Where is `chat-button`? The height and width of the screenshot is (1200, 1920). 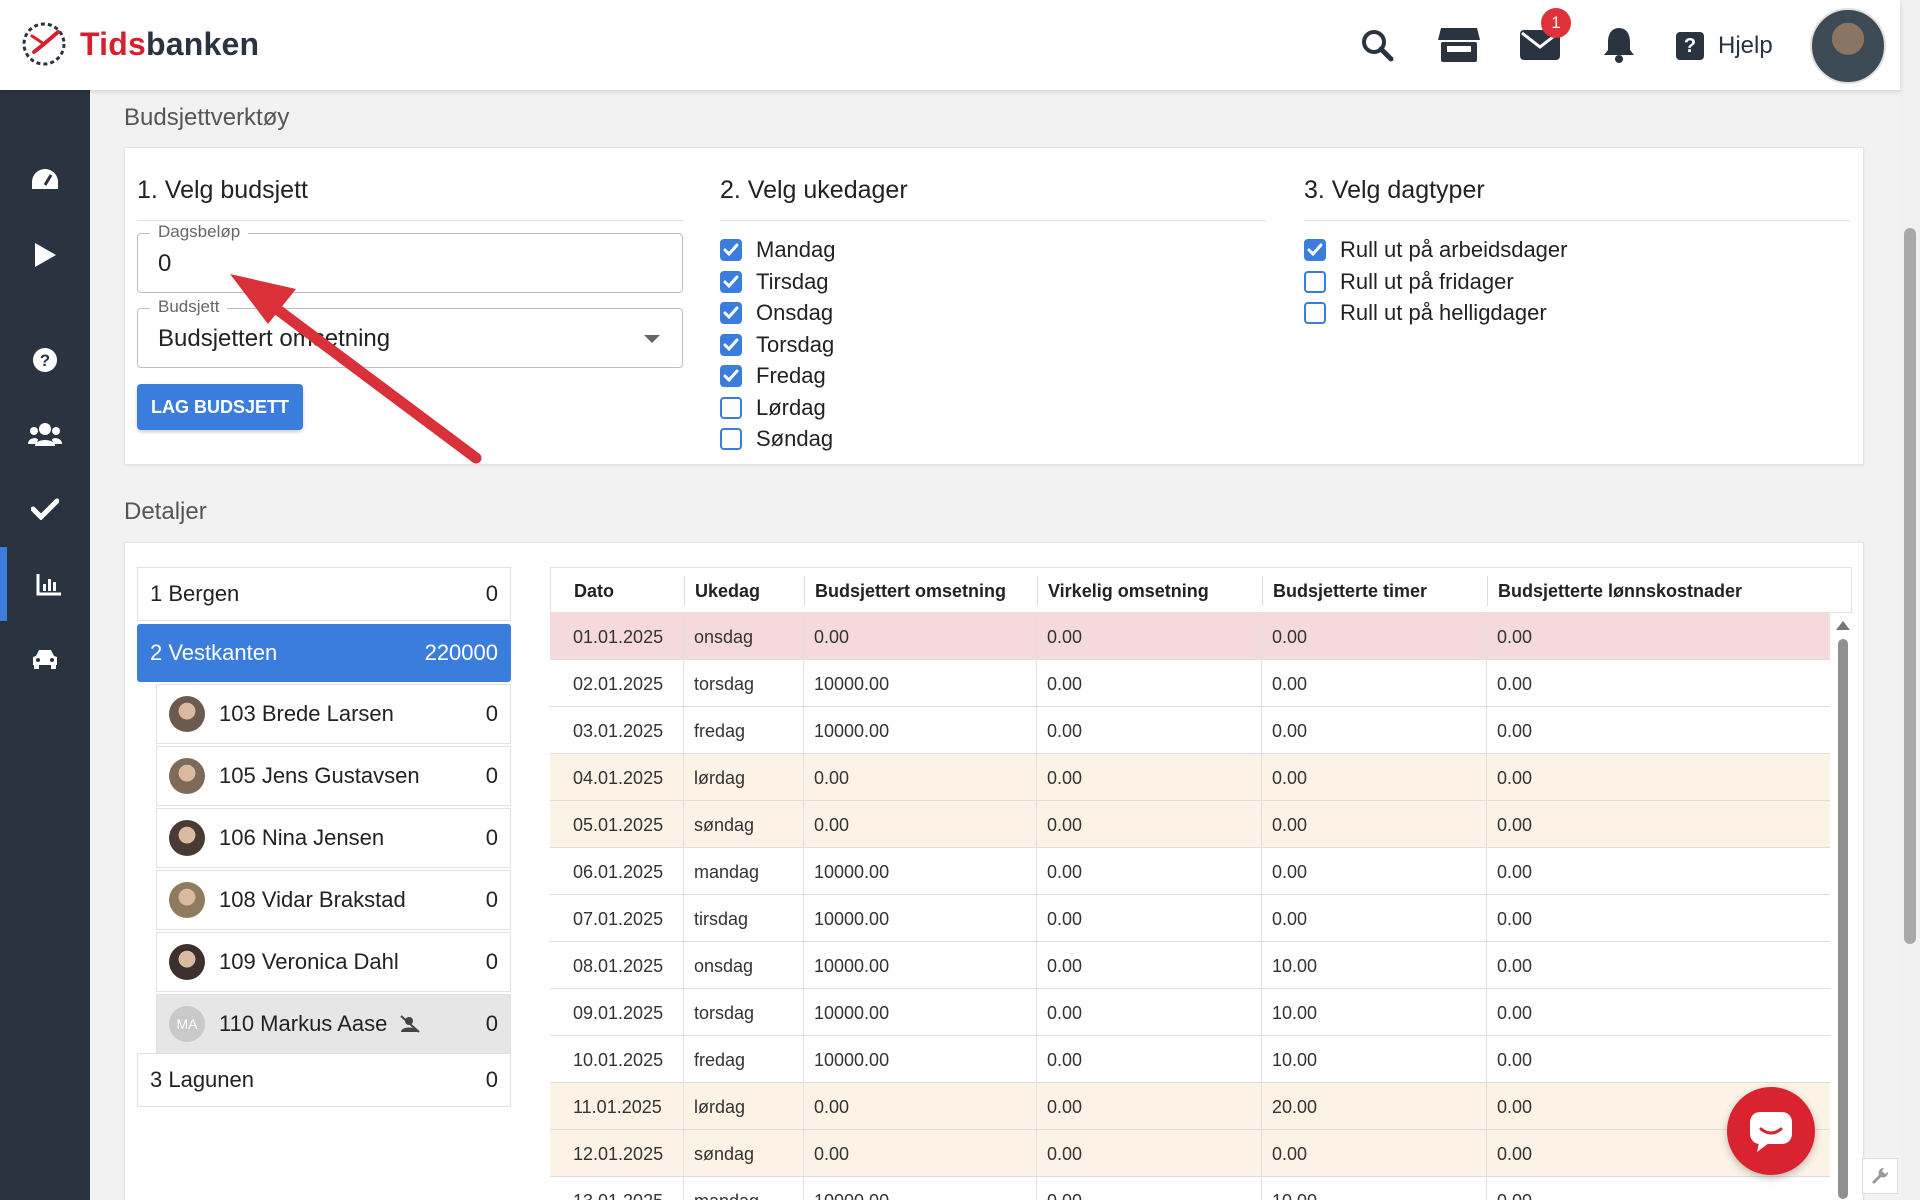
chat-button is located at coordinates (1771, 1131).